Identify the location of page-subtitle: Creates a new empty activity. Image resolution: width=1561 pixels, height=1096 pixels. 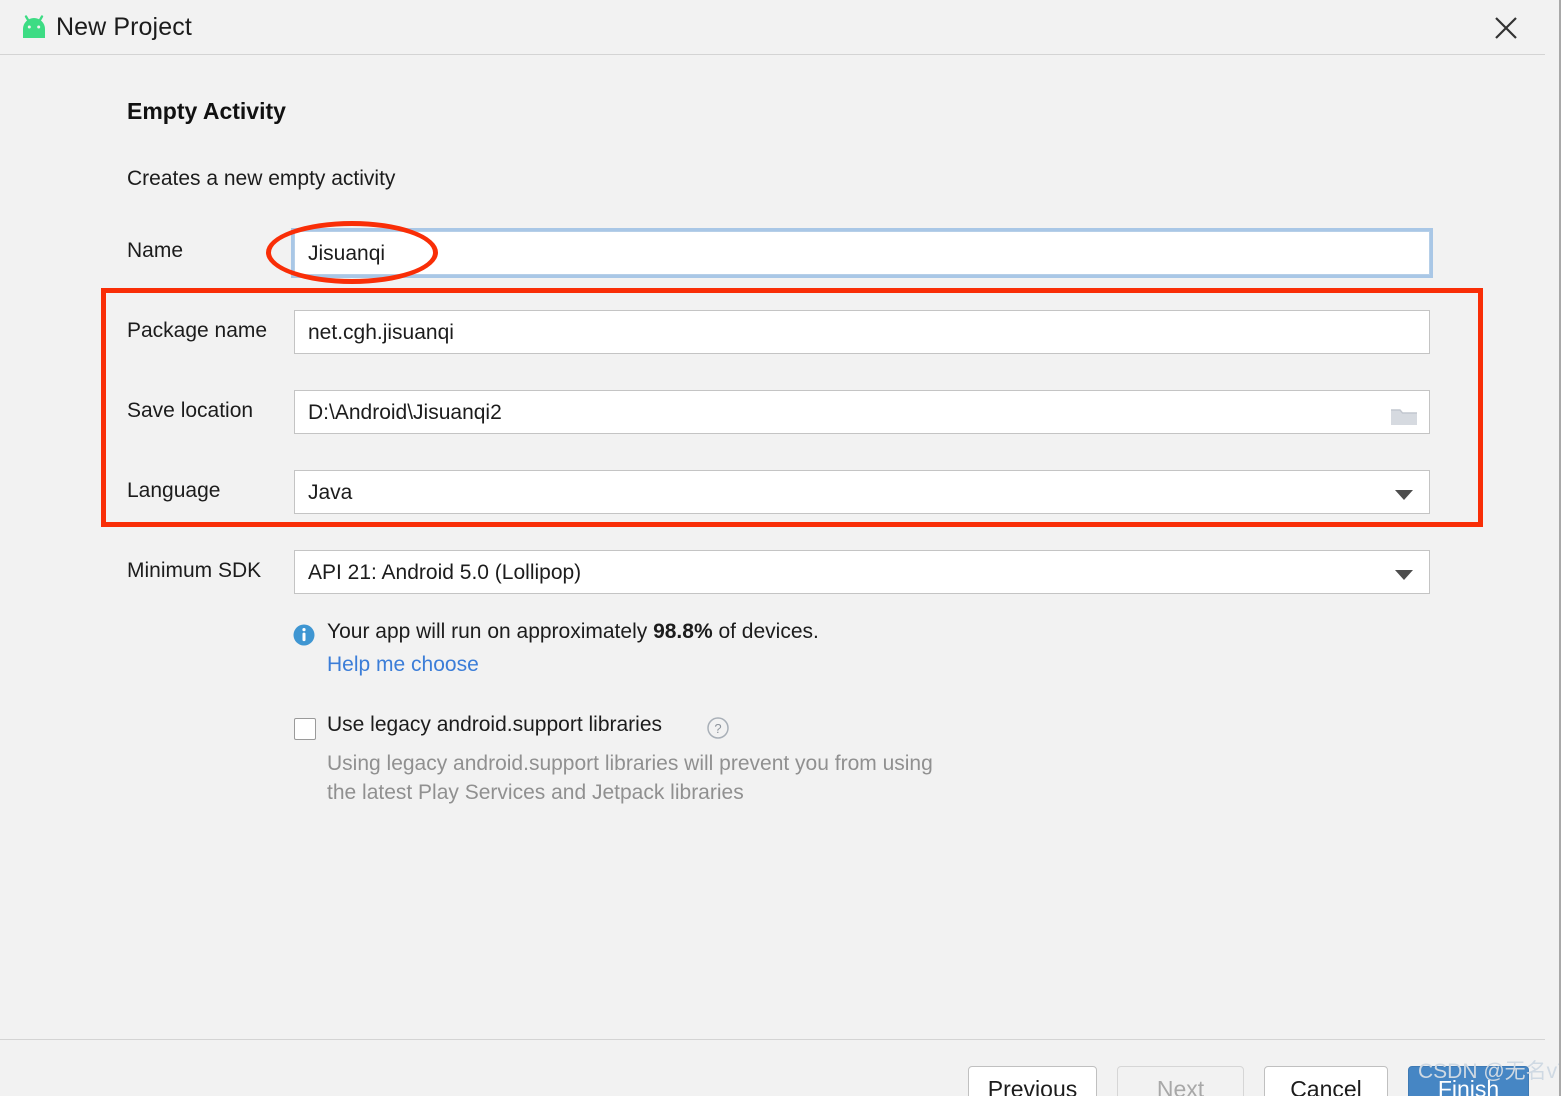
(261, 178).